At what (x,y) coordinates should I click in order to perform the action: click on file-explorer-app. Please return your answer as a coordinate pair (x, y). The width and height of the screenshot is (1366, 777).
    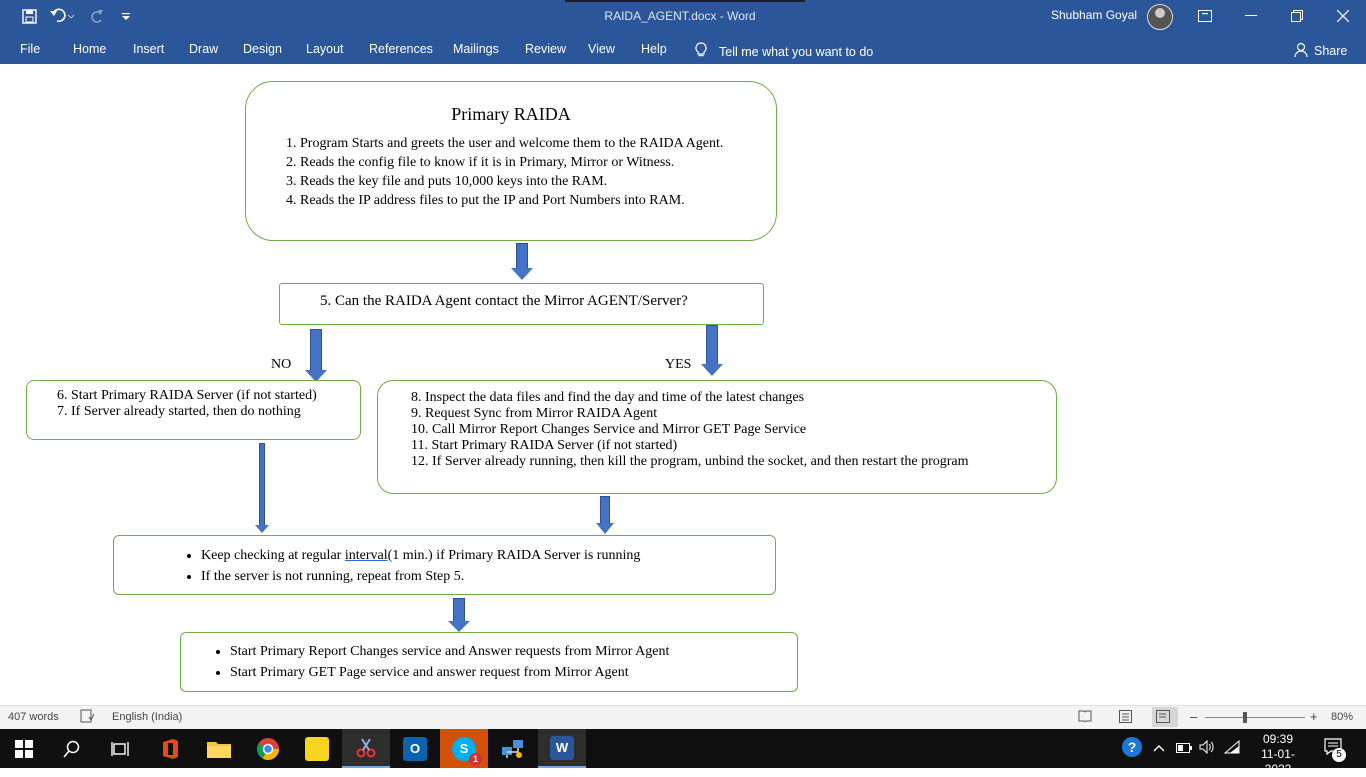
    Looking at the image, I should click on (219, 748).